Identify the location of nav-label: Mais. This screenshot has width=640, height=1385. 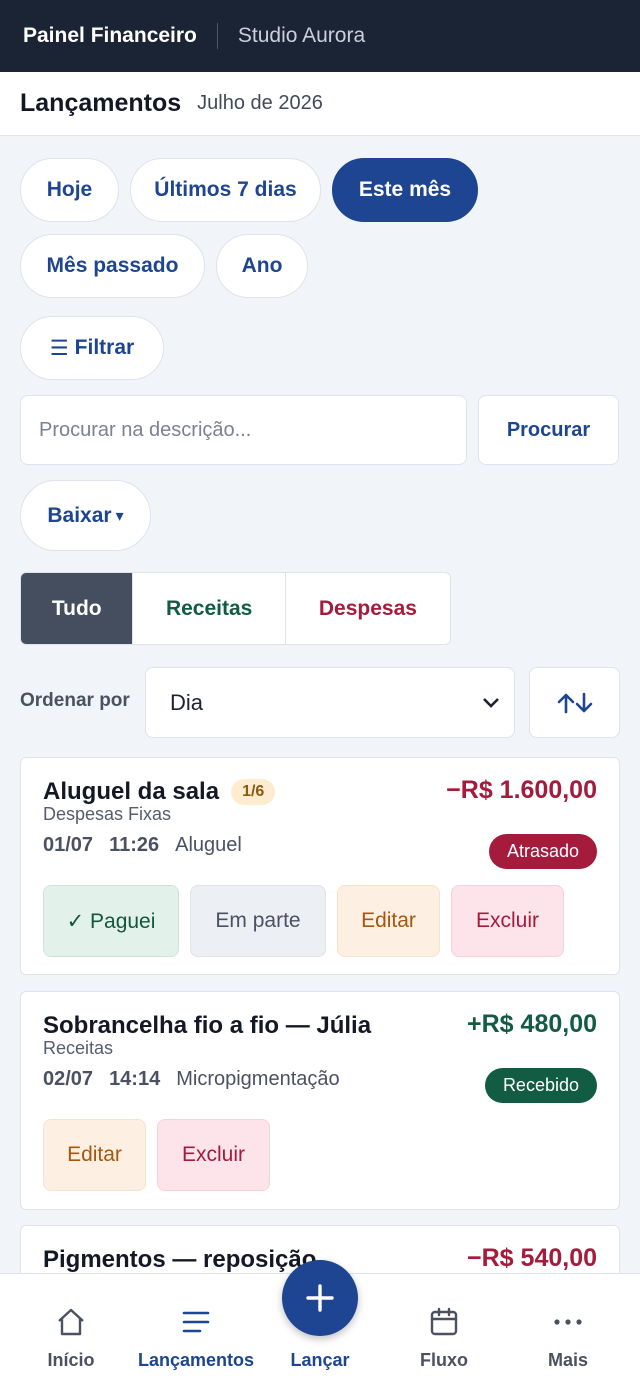
(568, 1360).